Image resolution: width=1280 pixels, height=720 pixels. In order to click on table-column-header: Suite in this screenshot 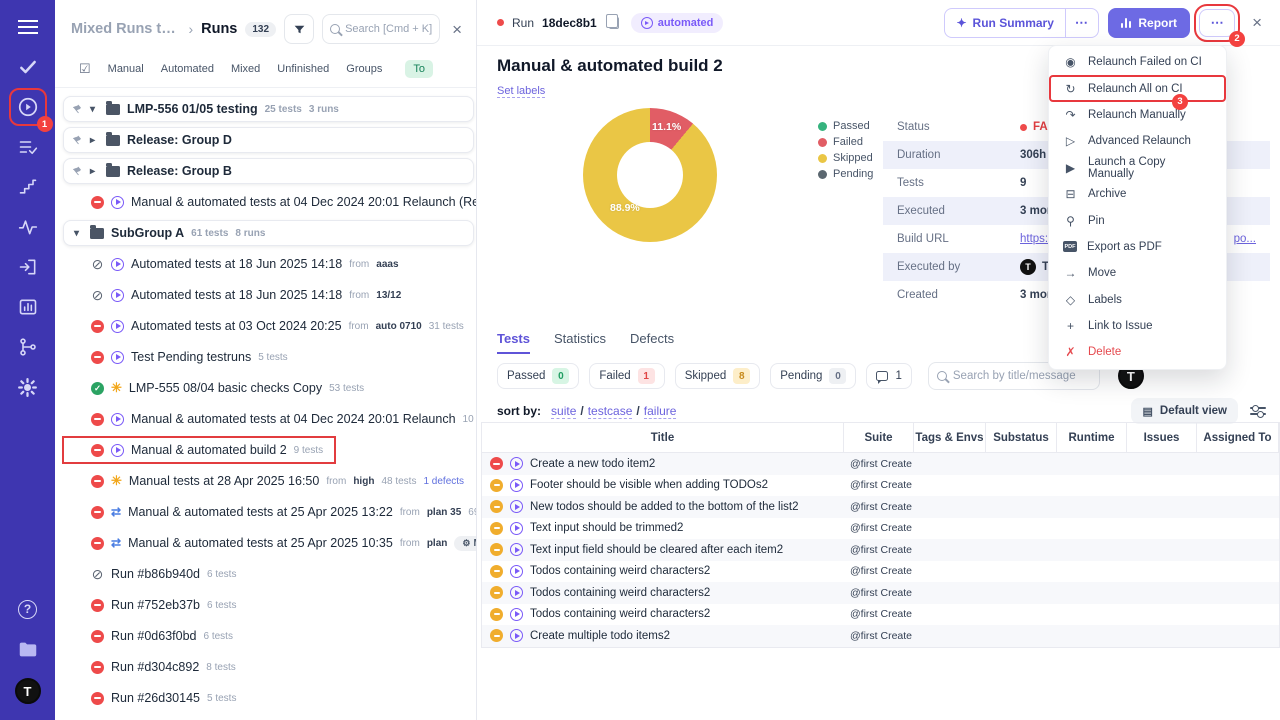, I will do `click(879, 437)`.